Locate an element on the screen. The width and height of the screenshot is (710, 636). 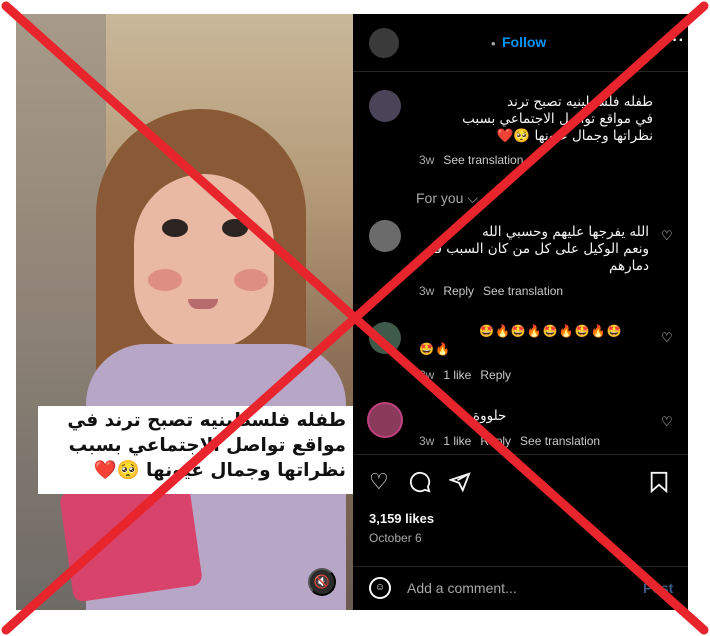
comment-line: دمارهم is located at coordinates (629, 266).